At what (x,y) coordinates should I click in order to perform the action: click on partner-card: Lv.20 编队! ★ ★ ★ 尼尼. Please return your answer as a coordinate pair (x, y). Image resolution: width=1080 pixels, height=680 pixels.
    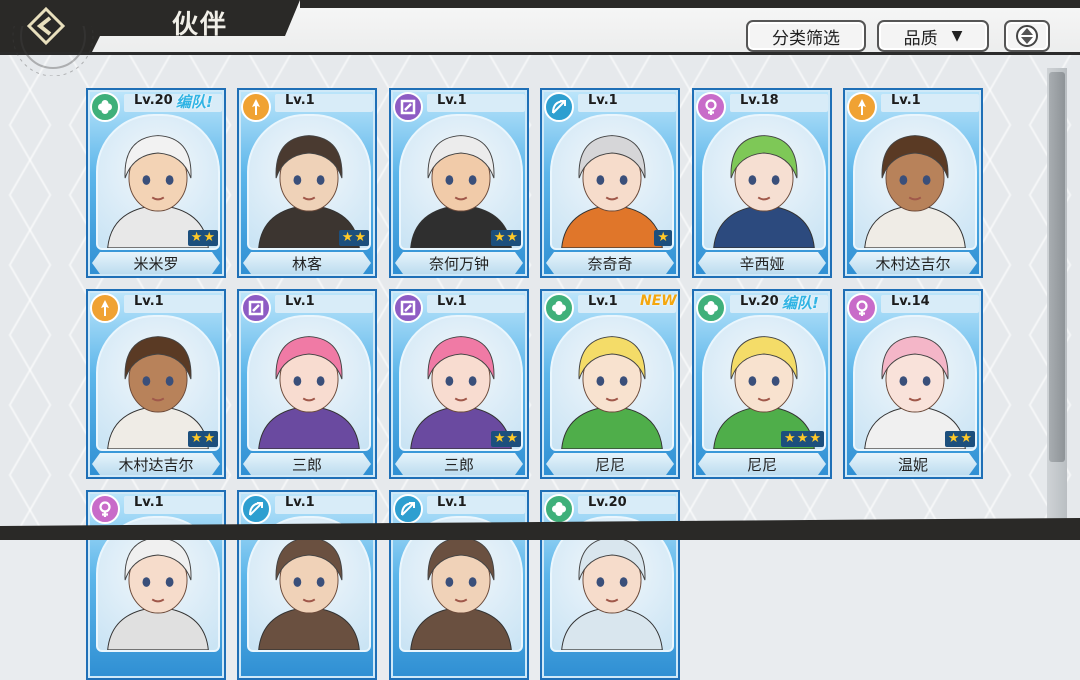
    Looking at the image, I should click on (762, 384).